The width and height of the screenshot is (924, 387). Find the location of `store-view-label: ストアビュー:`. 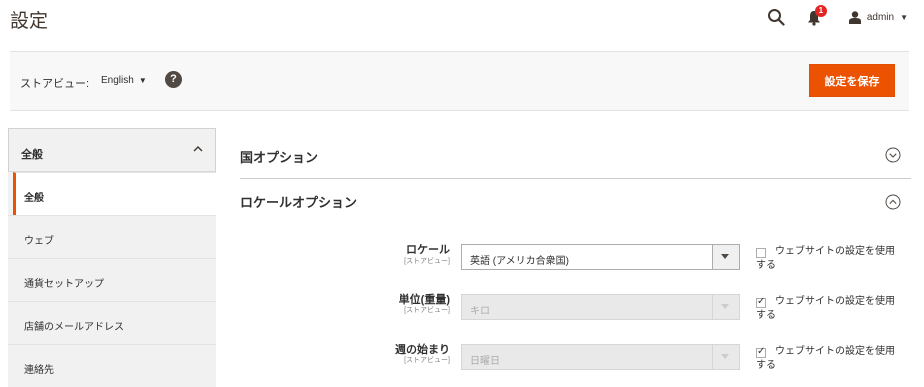

store-view-label: ストアビュー: is located at coordinates (55, 84).